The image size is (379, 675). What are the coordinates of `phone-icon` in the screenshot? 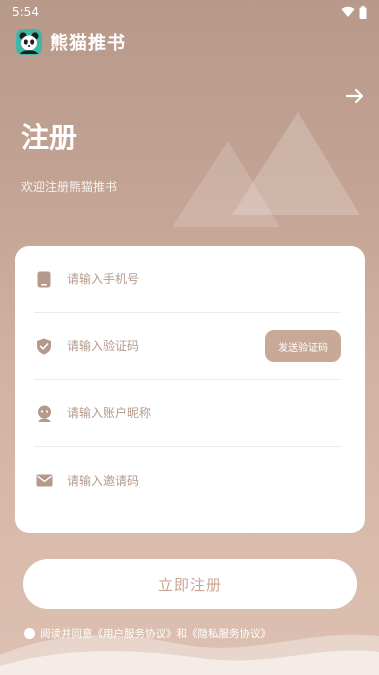 It's located at (44, 279).